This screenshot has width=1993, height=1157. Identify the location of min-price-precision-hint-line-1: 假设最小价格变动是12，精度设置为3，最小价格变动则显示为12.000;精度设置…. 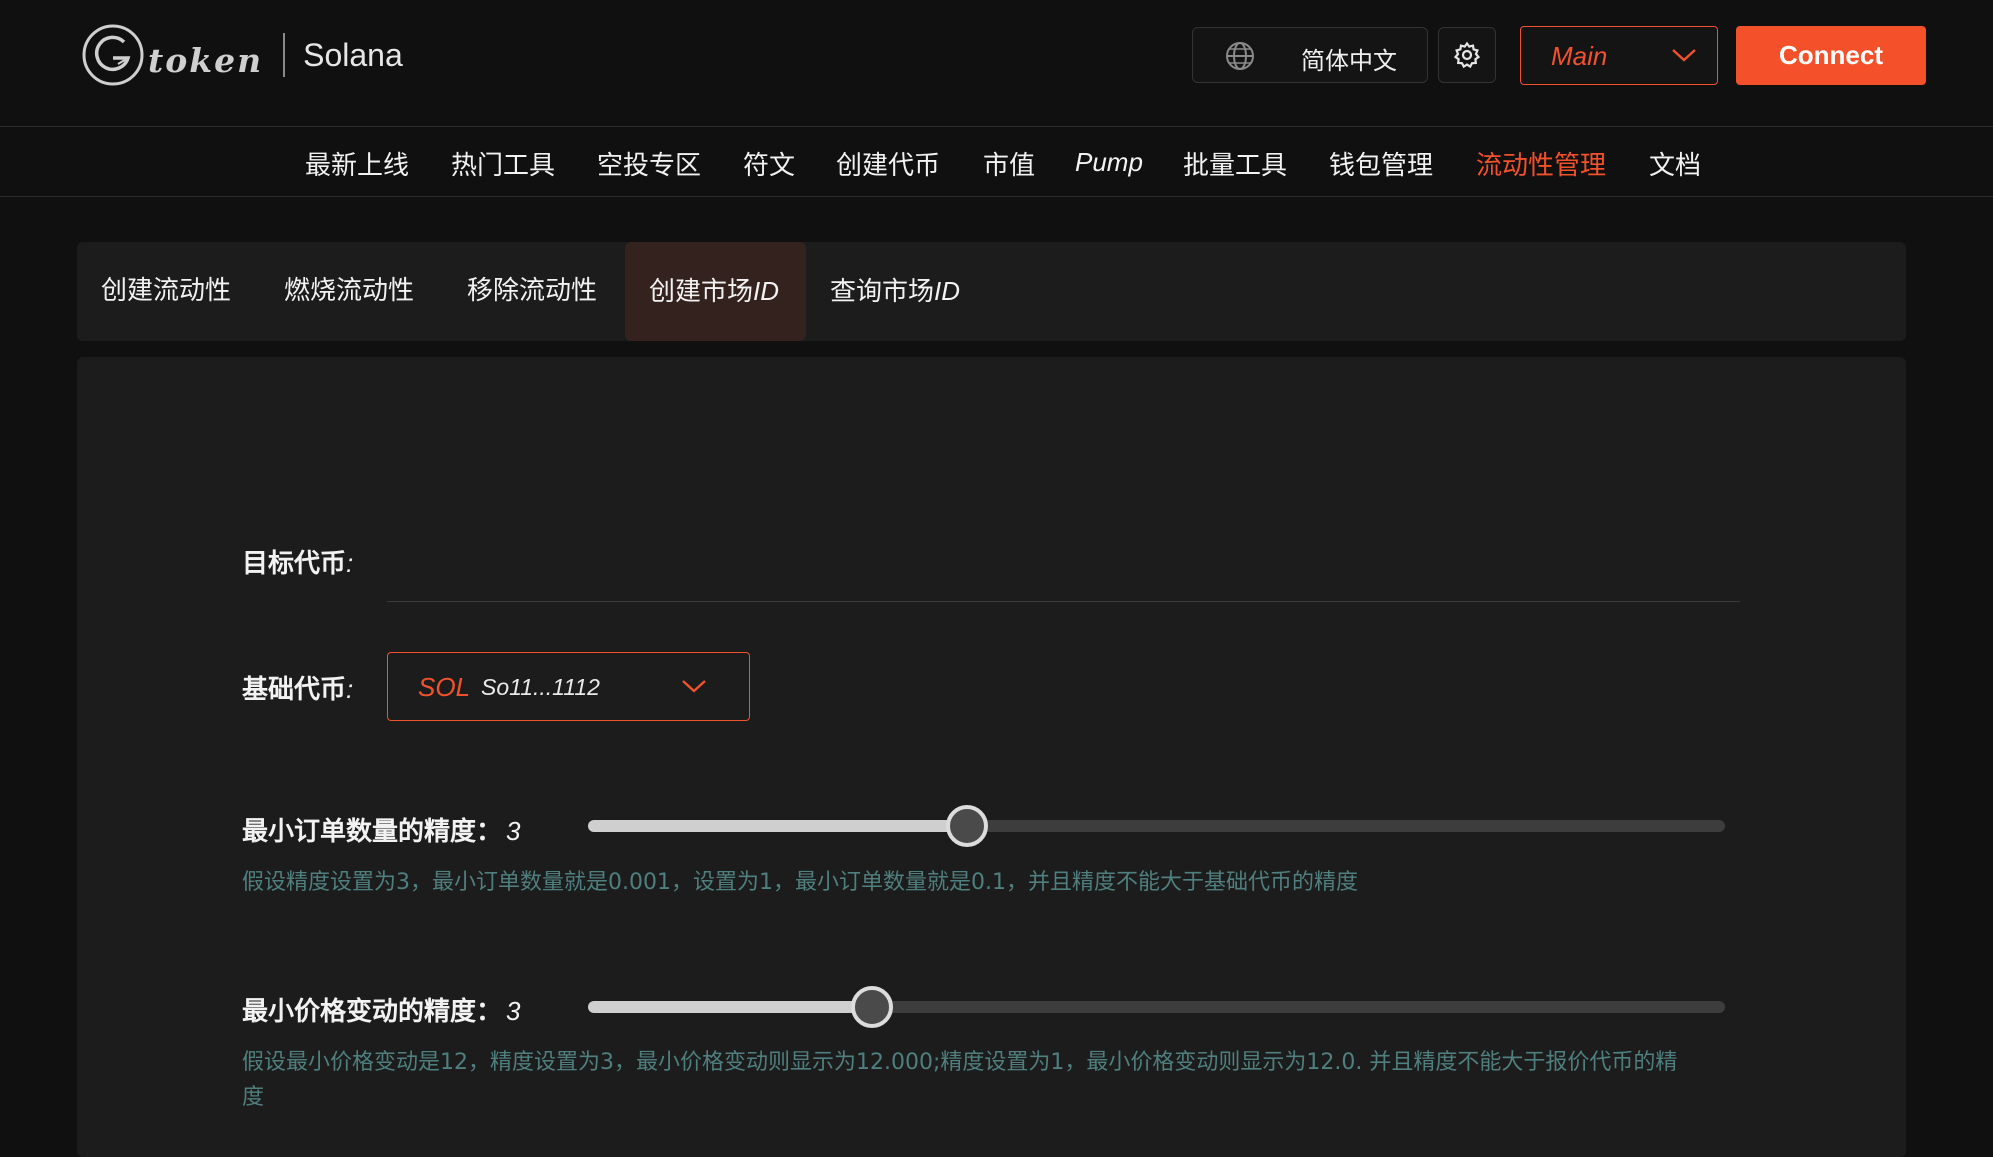
(960, 1062).